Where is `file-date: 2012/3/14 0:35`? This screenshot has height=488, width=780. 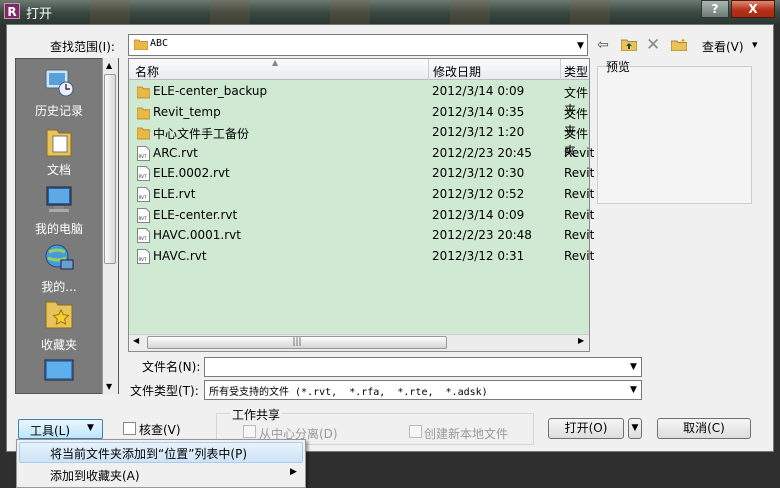
file-date: 2012/3/14 0:35 is located at coordinates (478, 111).